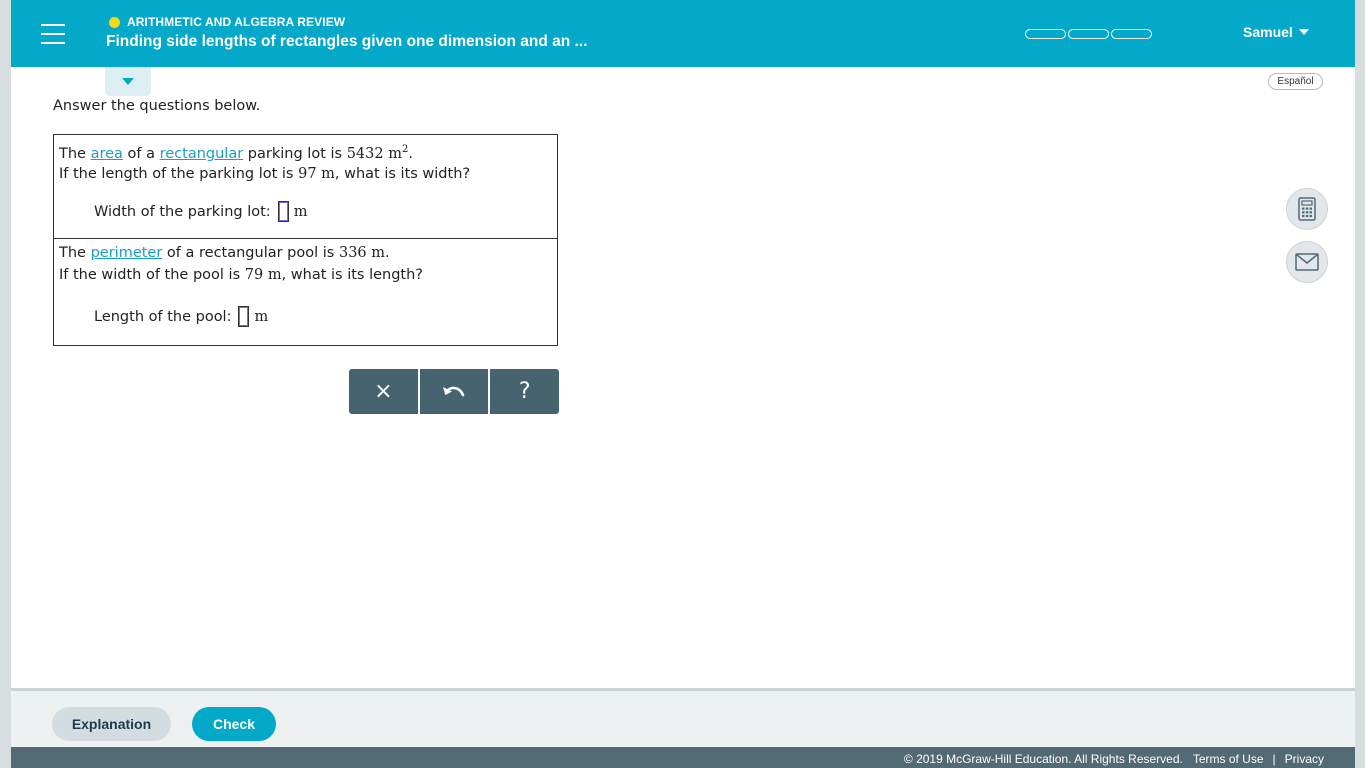 The width and height of the screenshot is (1365, 768). What do you see at coordinates (283, 211) in the screenshot?
I see `width-answer-input` at bounding box center [283, 211].